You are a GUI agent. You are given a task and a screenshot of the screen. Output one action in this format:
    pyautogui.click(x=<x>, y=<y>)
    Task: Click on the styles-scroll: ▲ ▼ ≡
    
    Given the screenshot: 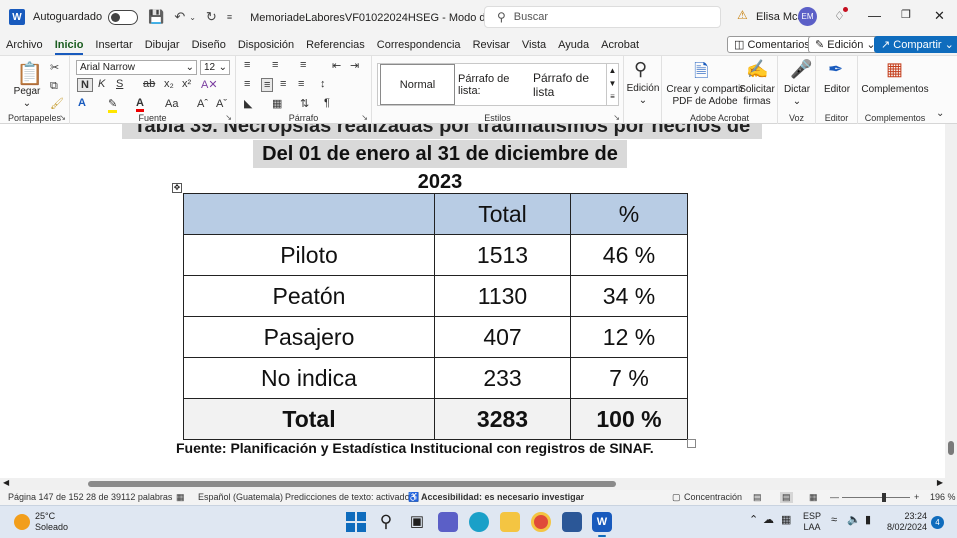 What is the action you would take?
    pyautogui.click(x=612, y=84)
    